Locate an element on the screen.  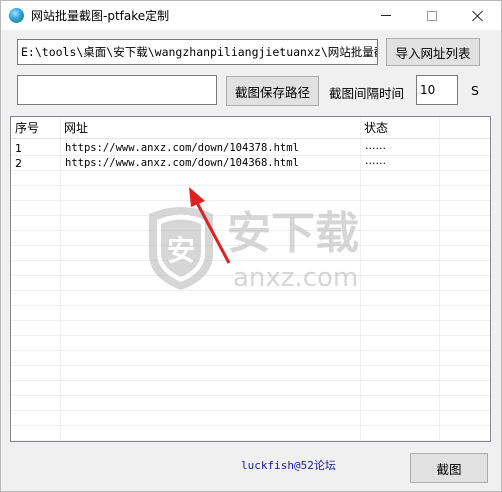
minimize-icon is located at coordinates (386, 15).